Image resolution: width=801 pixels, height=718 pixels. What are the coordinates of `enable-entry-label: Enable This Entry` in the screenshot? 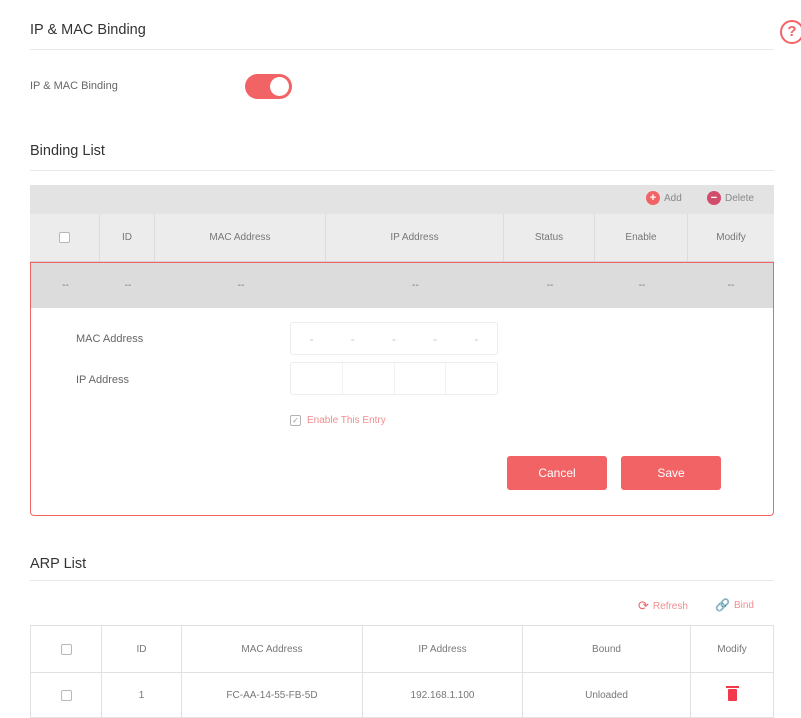 It's located at (346, 420).